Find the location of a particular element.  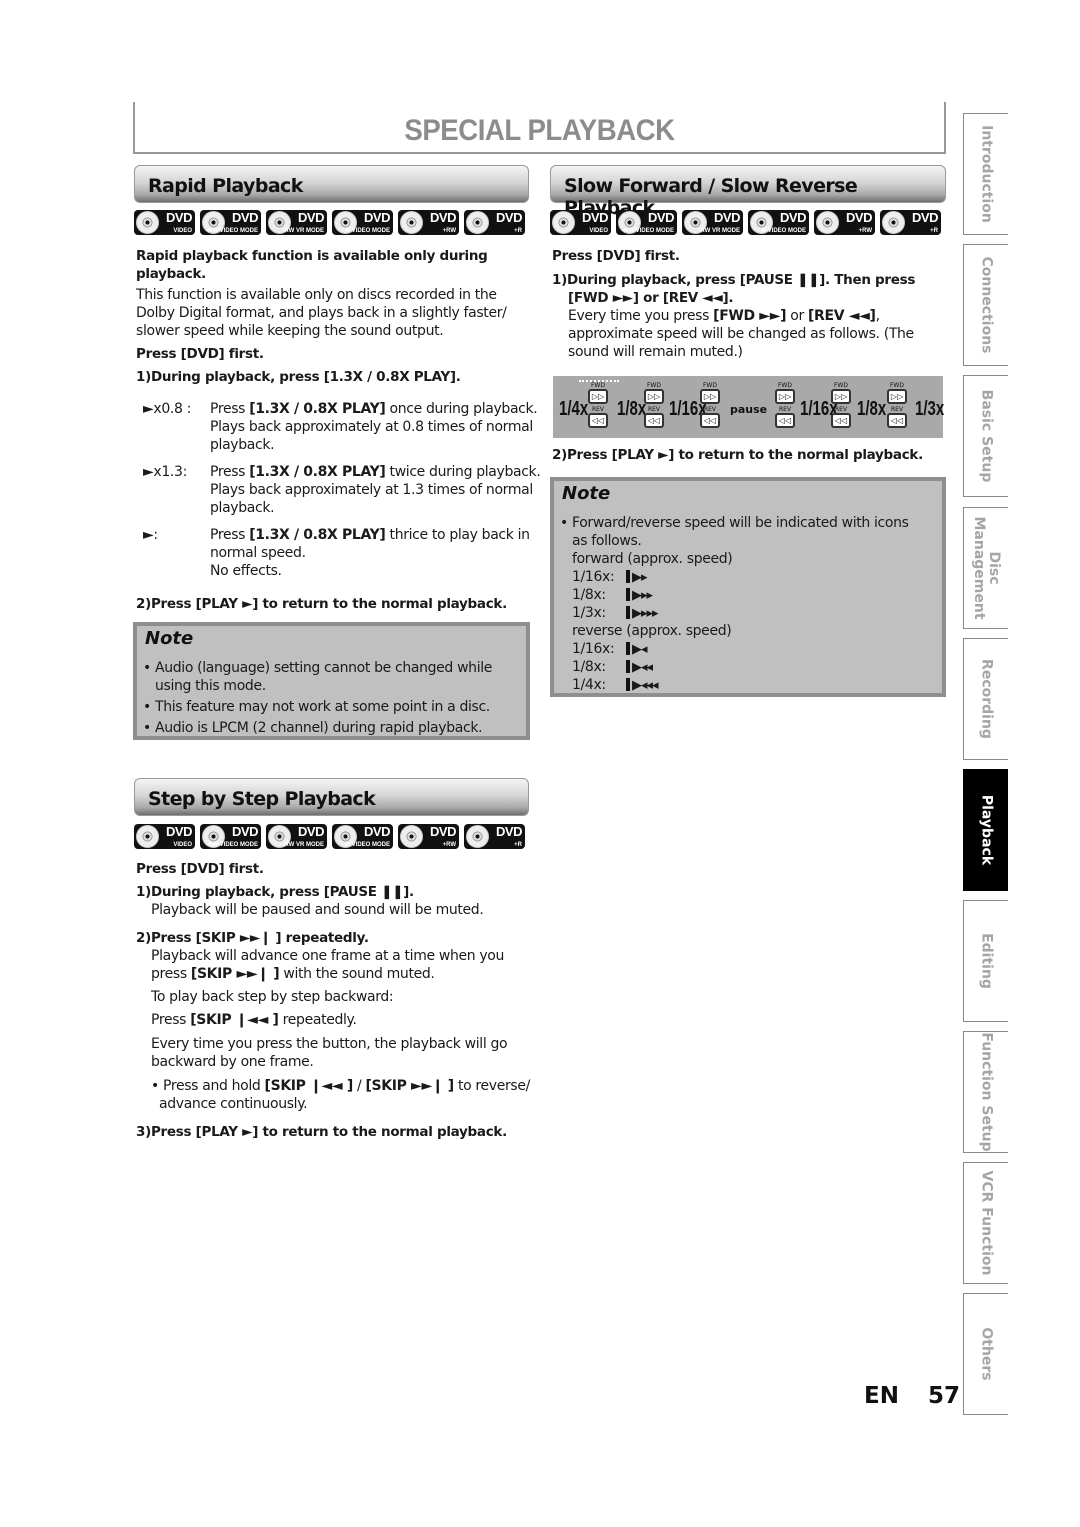

reverse-speed-row: 1/4x: ▶◂◂◂ is located at coordinates (615, 685).